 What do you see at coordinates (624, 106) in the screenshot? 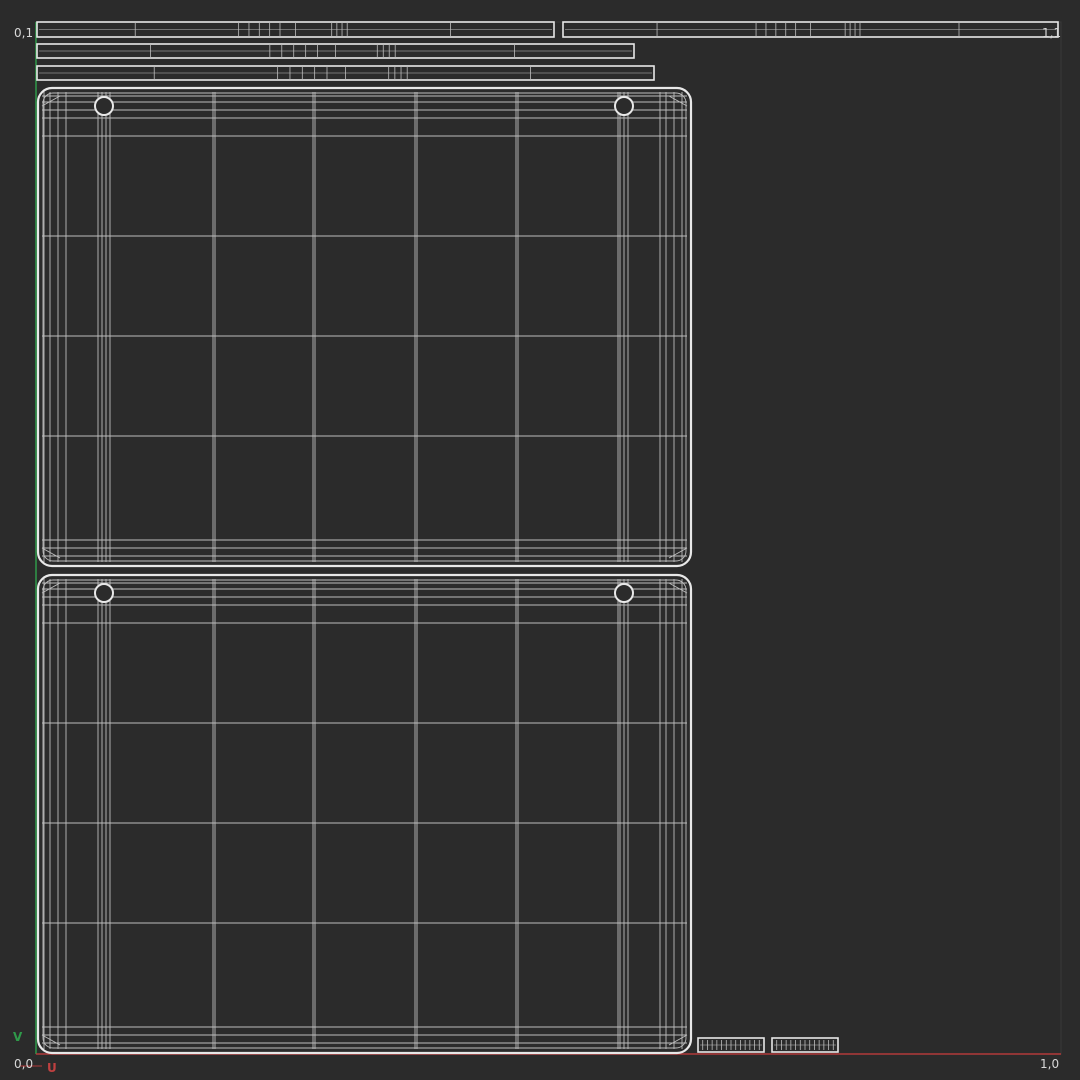
I see `uv-panel-top-hole-right` at bounding box center [624, 106].